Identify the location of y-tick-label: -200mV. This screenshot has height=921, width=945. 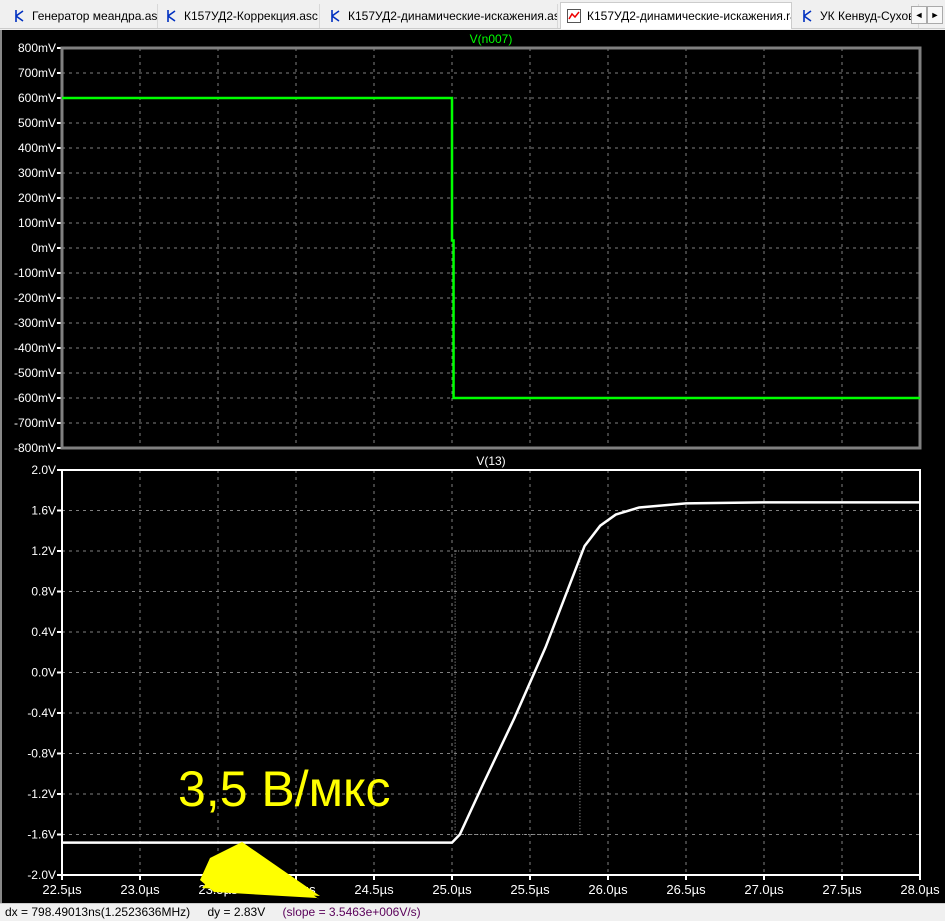
(35, 298).